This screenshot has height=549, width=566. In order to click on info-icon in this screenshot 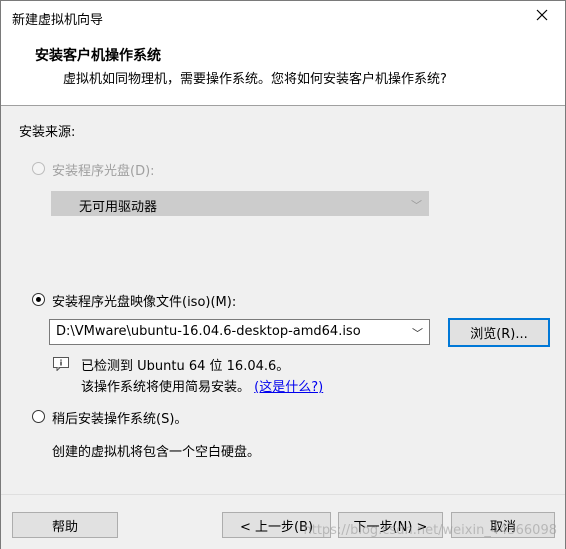, I will do `click(61, 364)`.